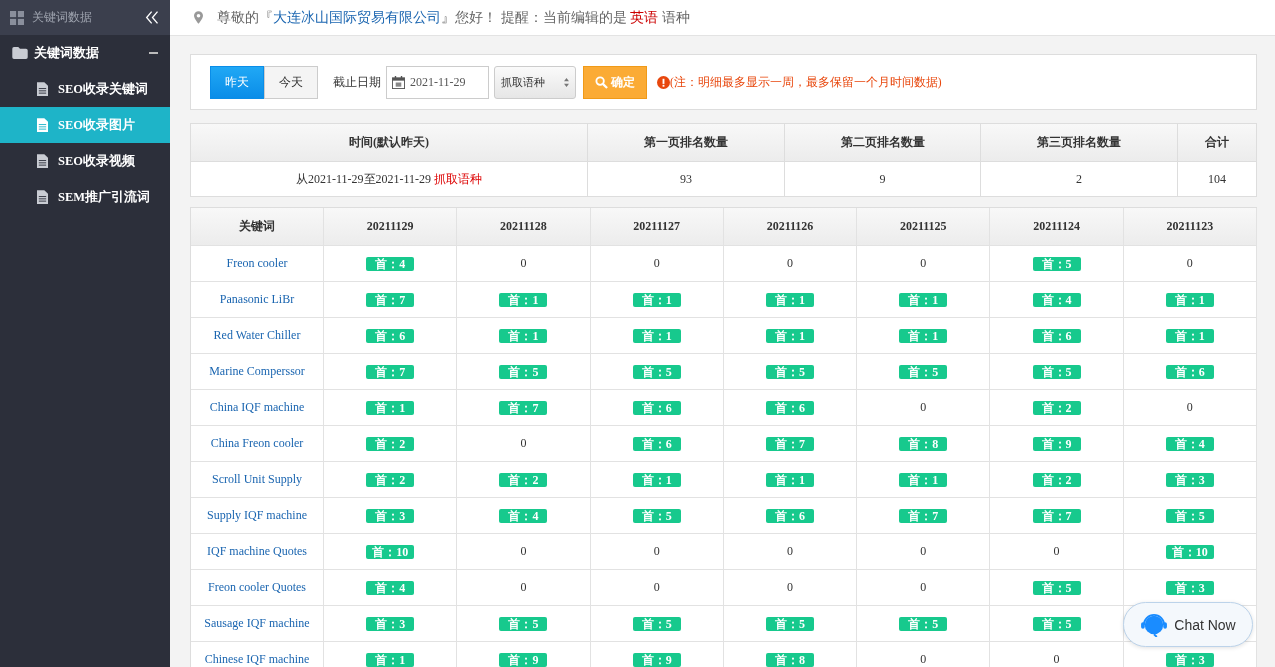 The height and width of the screenshot is (667, 1275). What do you see at coordinates (291, 82) in the screenshot?
I see `range-tab: 今天` at bounding box center [291, 82].